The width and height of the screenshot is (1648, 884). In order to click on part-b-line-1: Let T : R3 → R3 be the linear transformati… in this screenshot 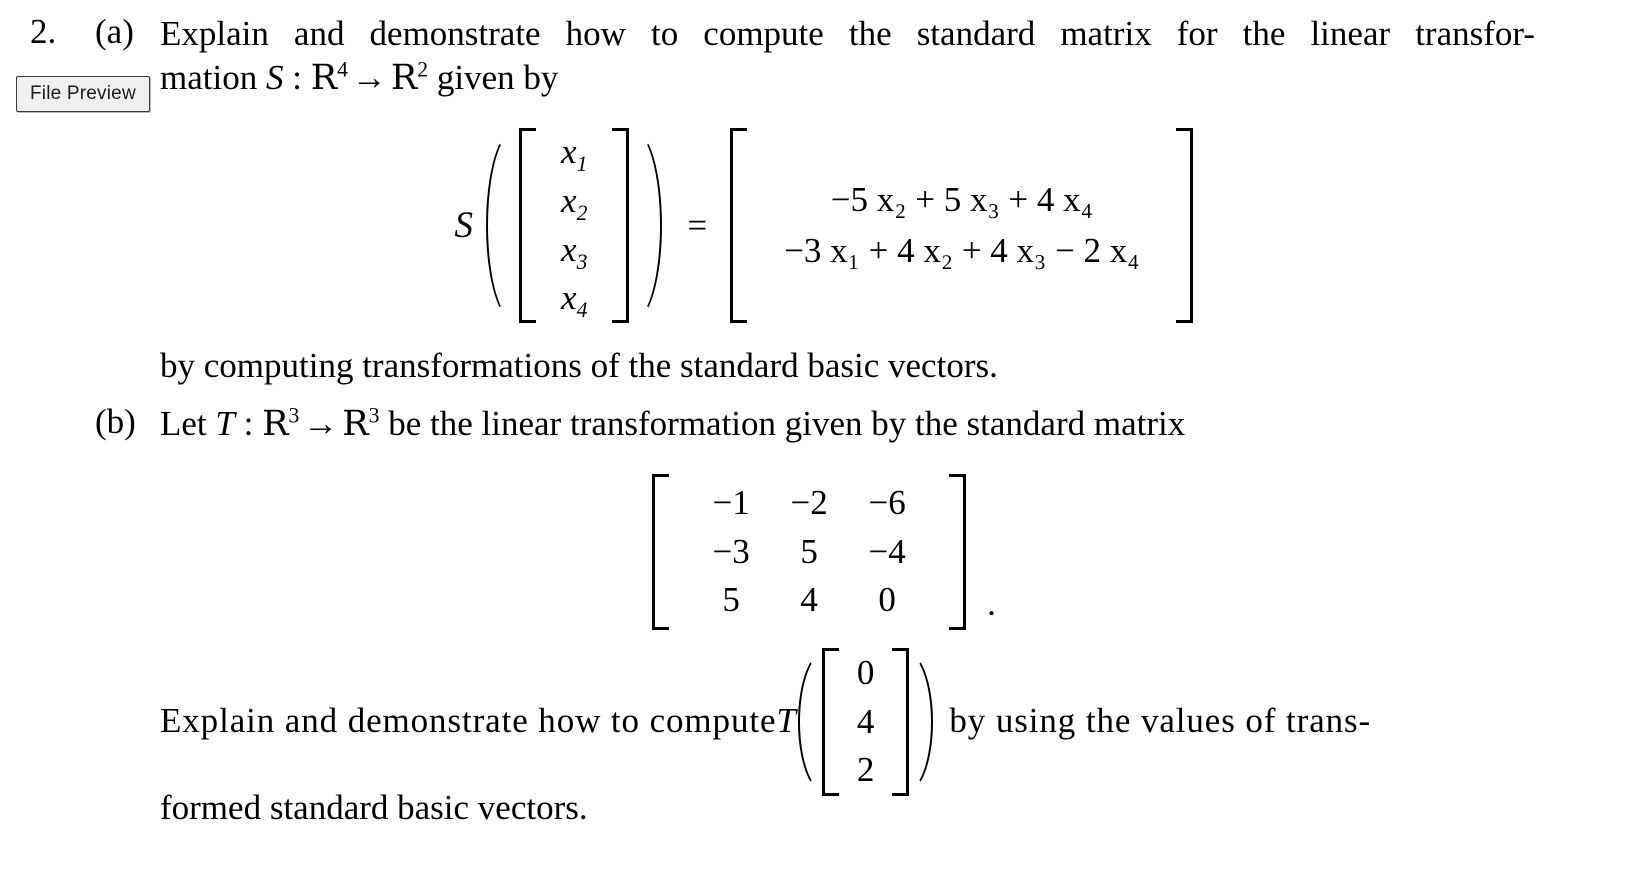, I will do `click(672, 424)`.